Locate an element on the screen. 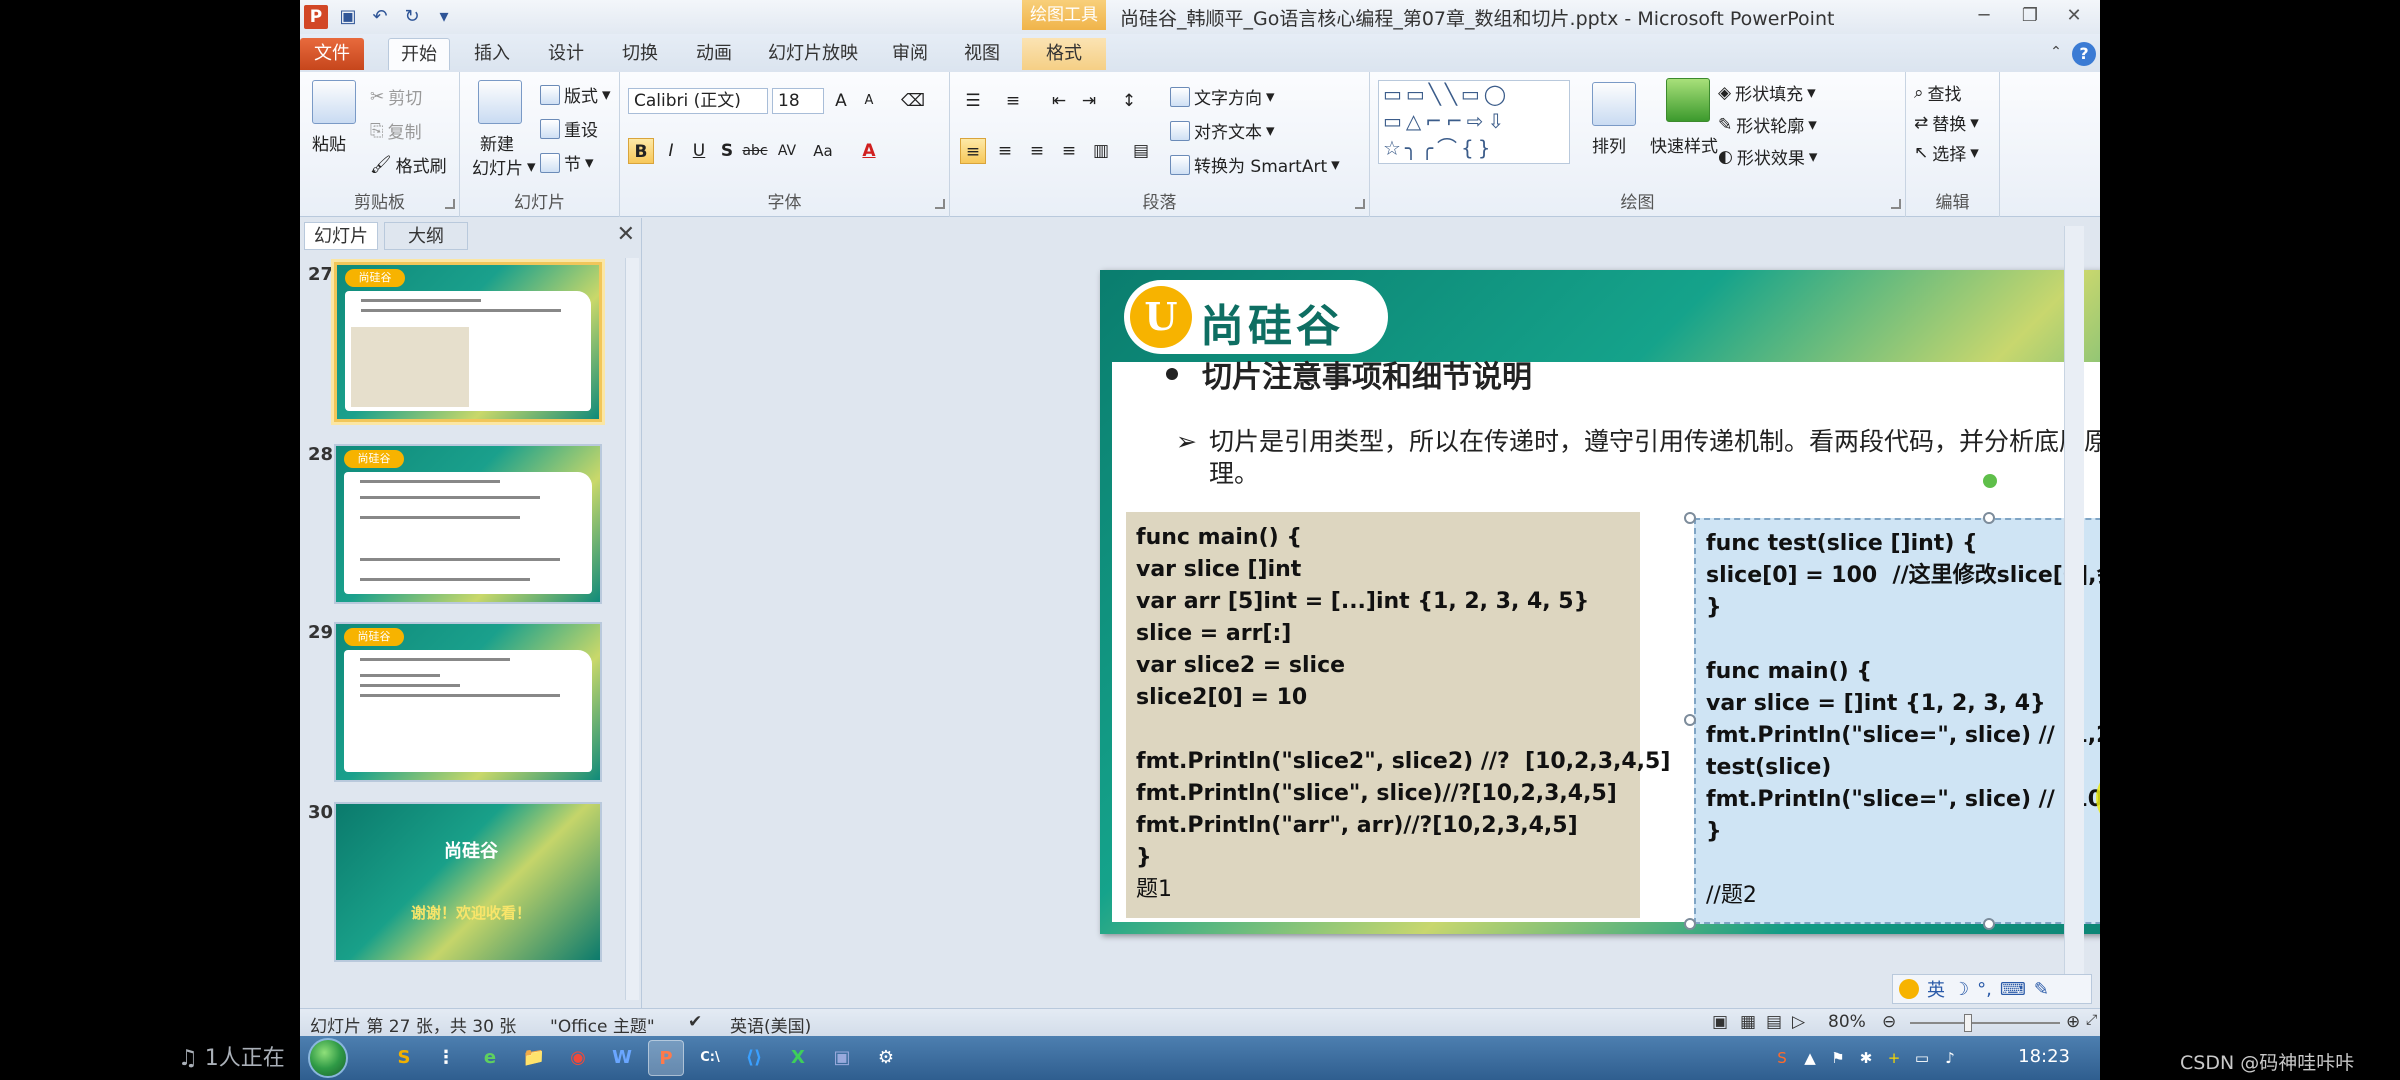 This screenshot has height=1080, width=2400. minimize-ribbon-icon: ⌃ is located at coordinates (2056, 52).